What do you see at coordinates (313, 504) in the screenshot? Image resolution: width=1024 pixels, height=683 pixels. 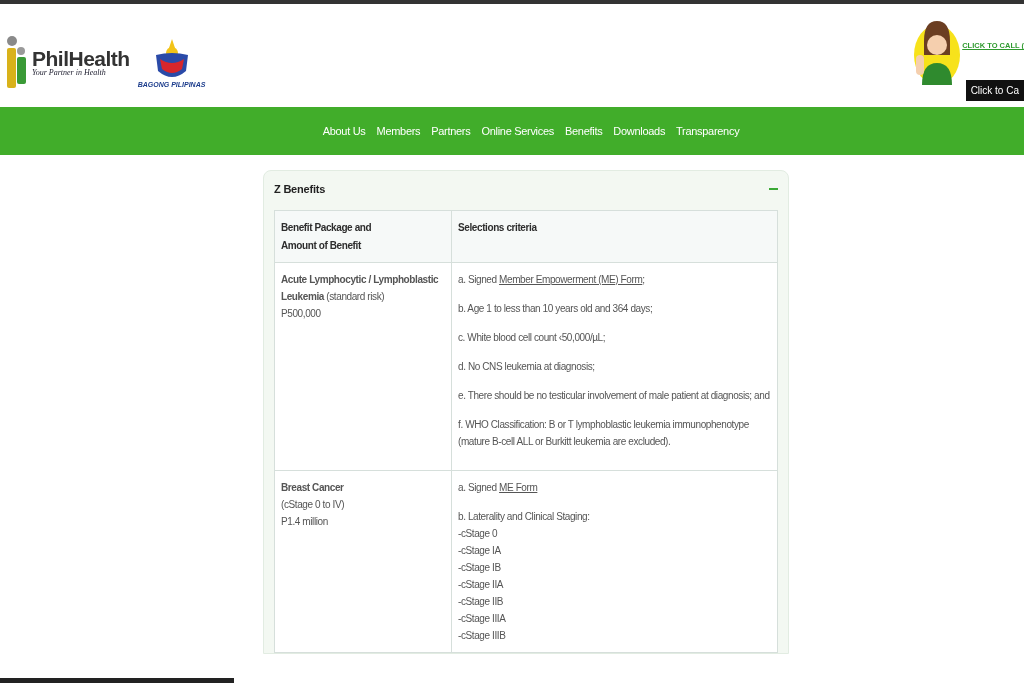 I see `package-text: (cStage 0 to IV)` at bounding box center [313, 504].